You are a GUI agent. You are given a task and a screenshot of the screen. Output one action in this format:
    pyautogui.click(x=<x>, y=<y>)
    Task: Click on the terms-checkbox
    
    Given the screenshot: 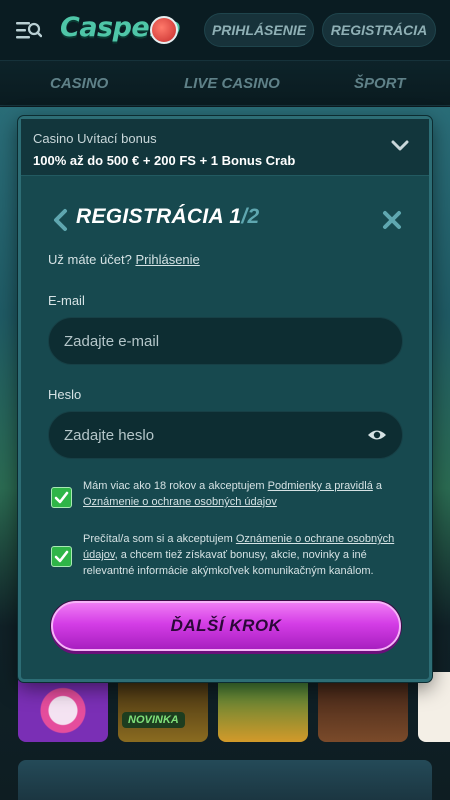 What is the action you would take?
    pyautogui.click(x=61, y=497)
    